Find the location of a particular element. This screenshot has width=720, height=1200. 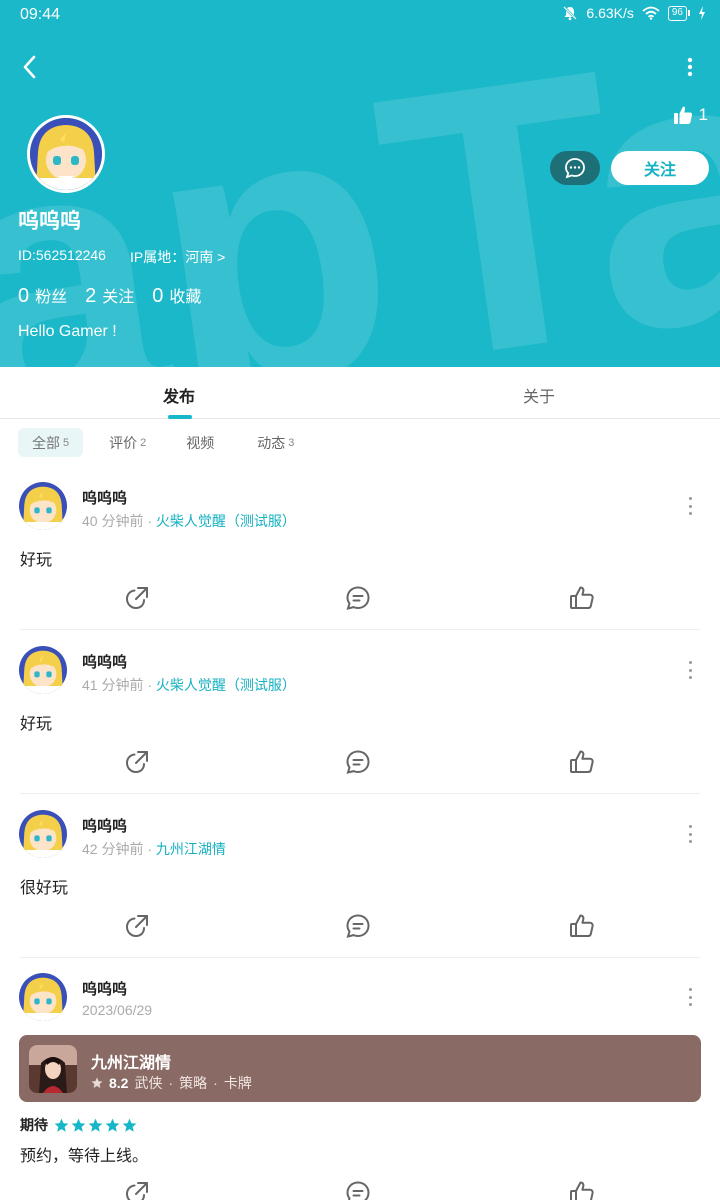

post-game-link: 九州江湖情 is located at coordinates (191, 849).